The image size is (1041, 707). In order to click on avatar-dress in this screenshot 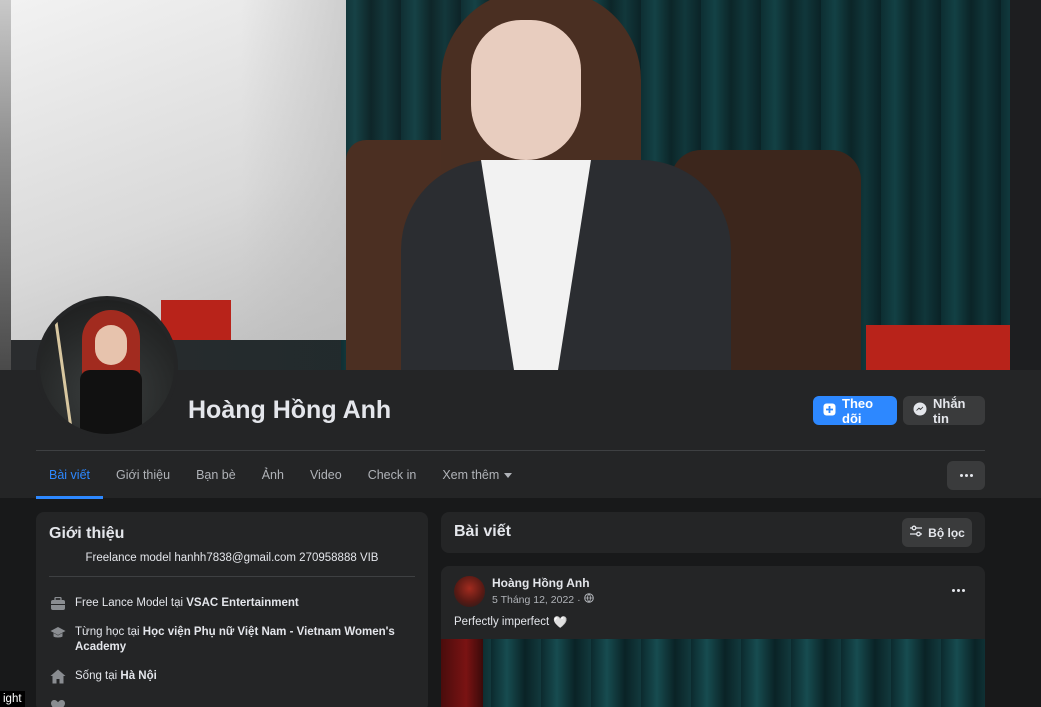, I will do `click(111, 402)`.